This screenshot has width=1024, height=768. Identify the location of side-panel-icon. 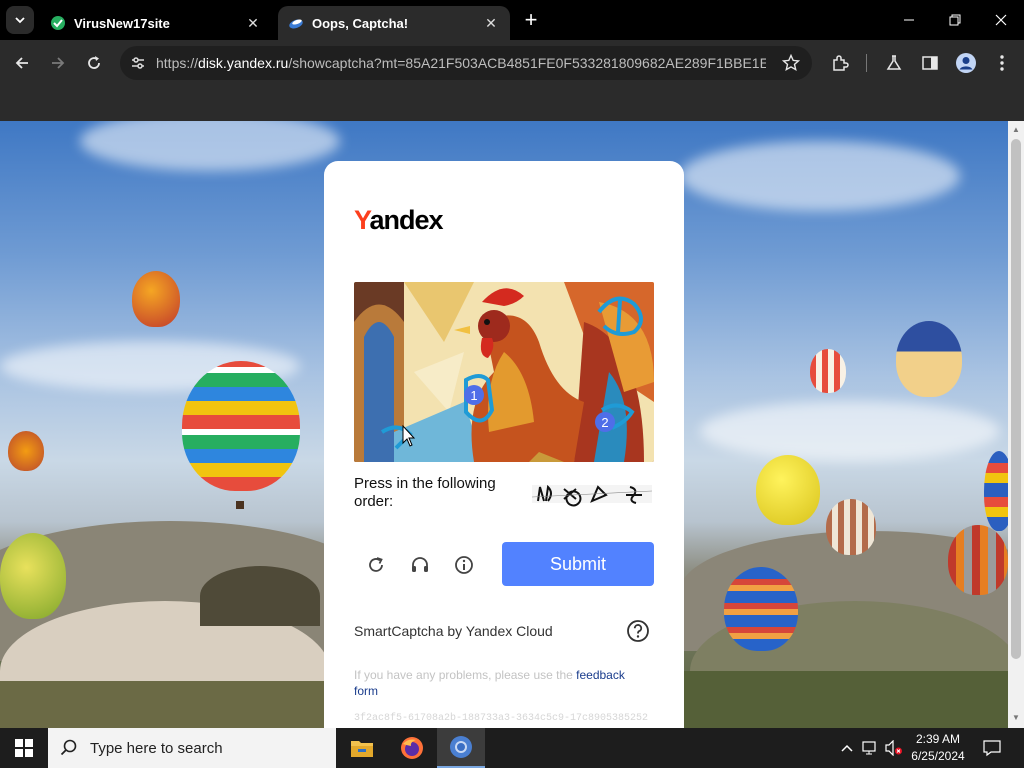
(930, 63).